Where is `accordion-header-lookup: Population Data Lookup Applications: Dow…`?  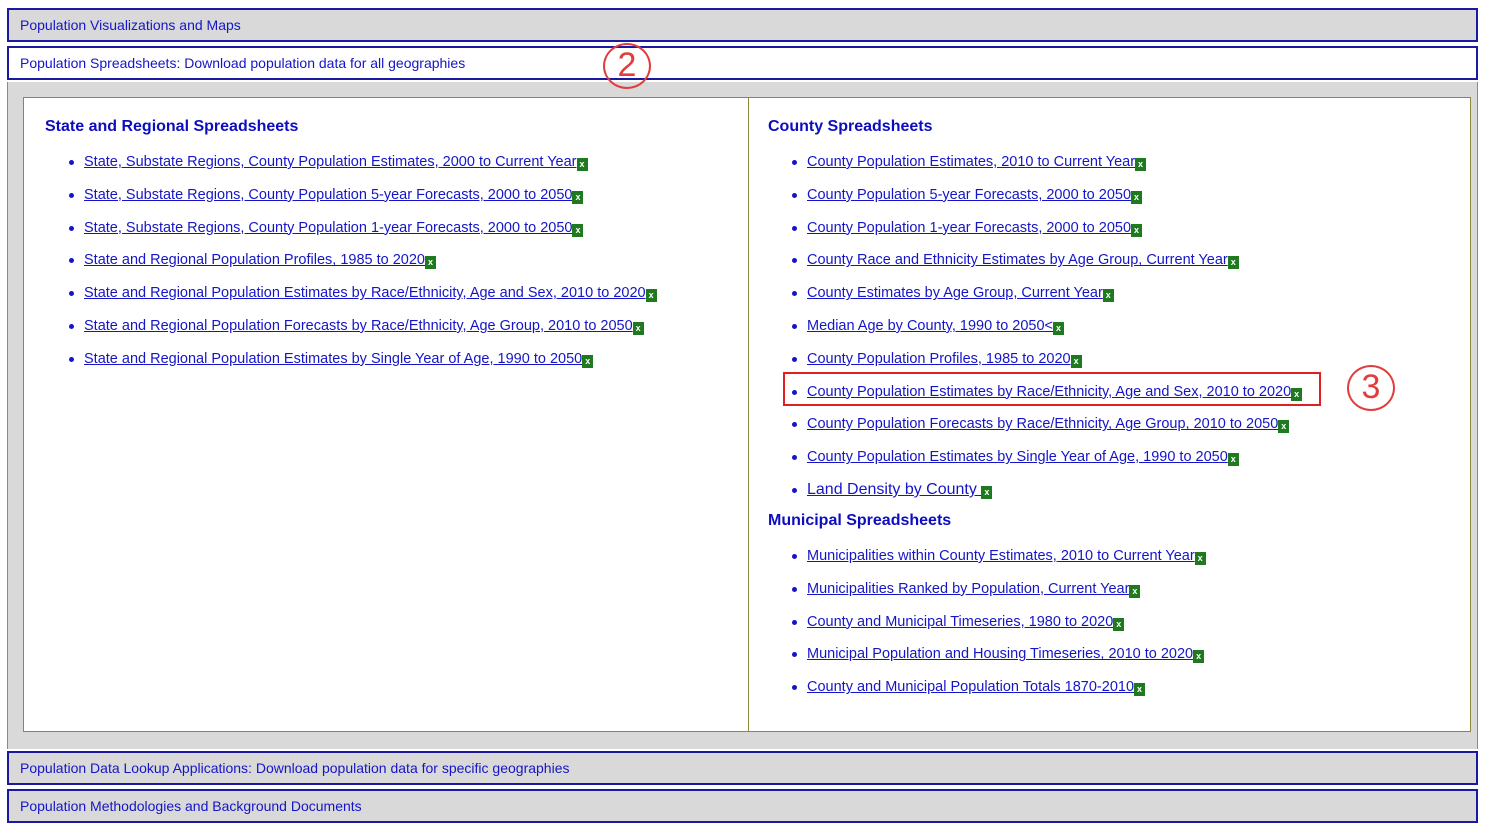 accordion-header-lookup: Population Data Lookup Applications: Dow… is located at coordinates (742, 768).